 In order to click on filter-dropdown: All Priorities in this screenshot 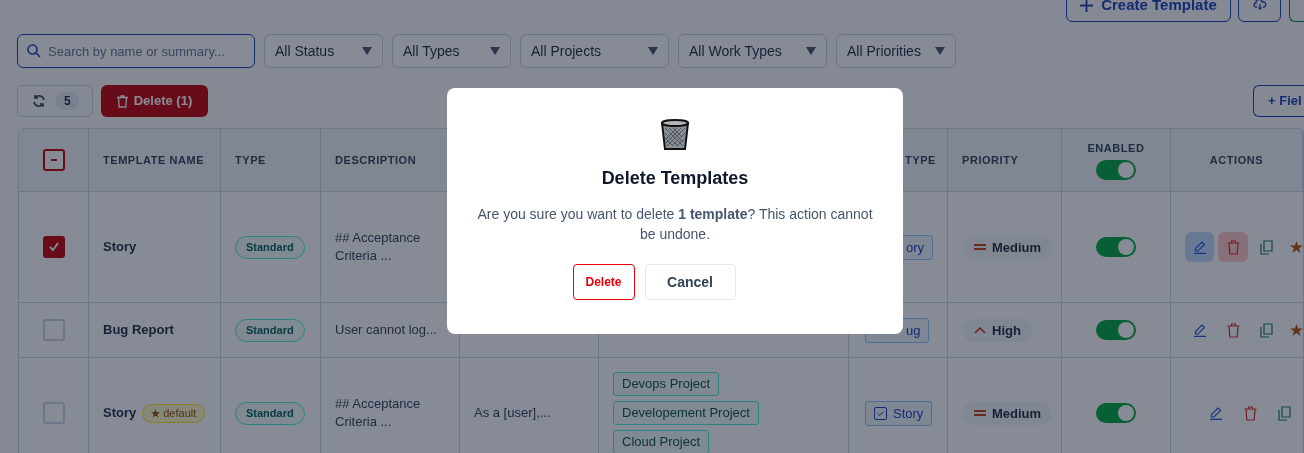, I will do `click(896, 51)`.